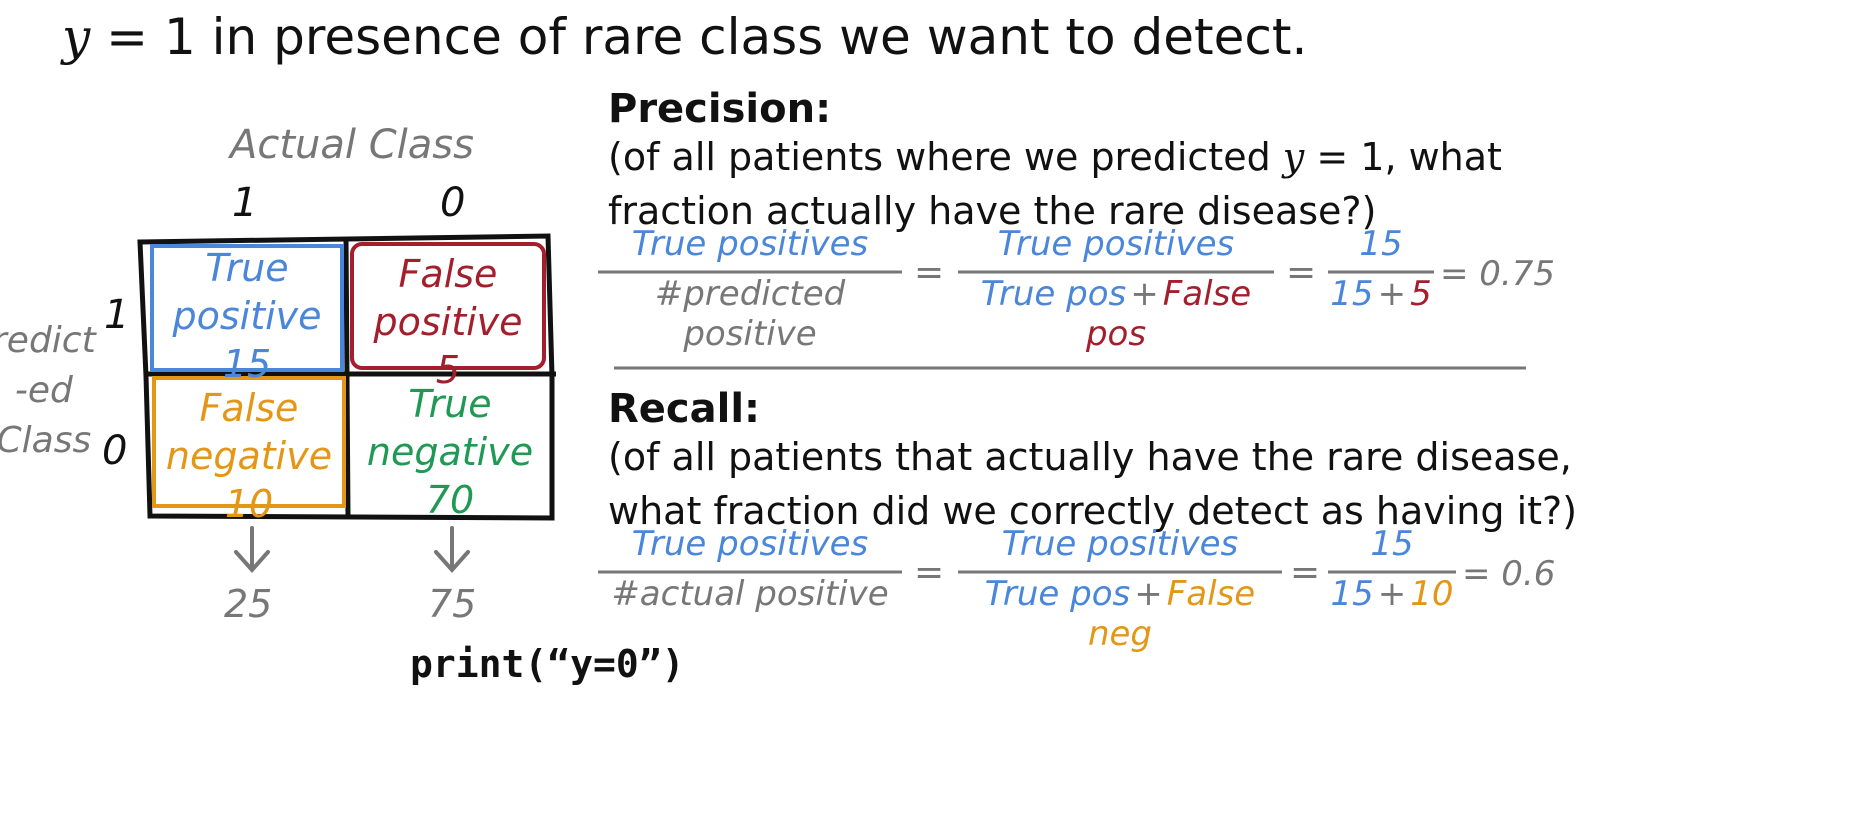  What do you see at coordinates (547, 664) in the screenshot?
I see `code-print: print(“y=0”)` at bounding box center [547, 664].